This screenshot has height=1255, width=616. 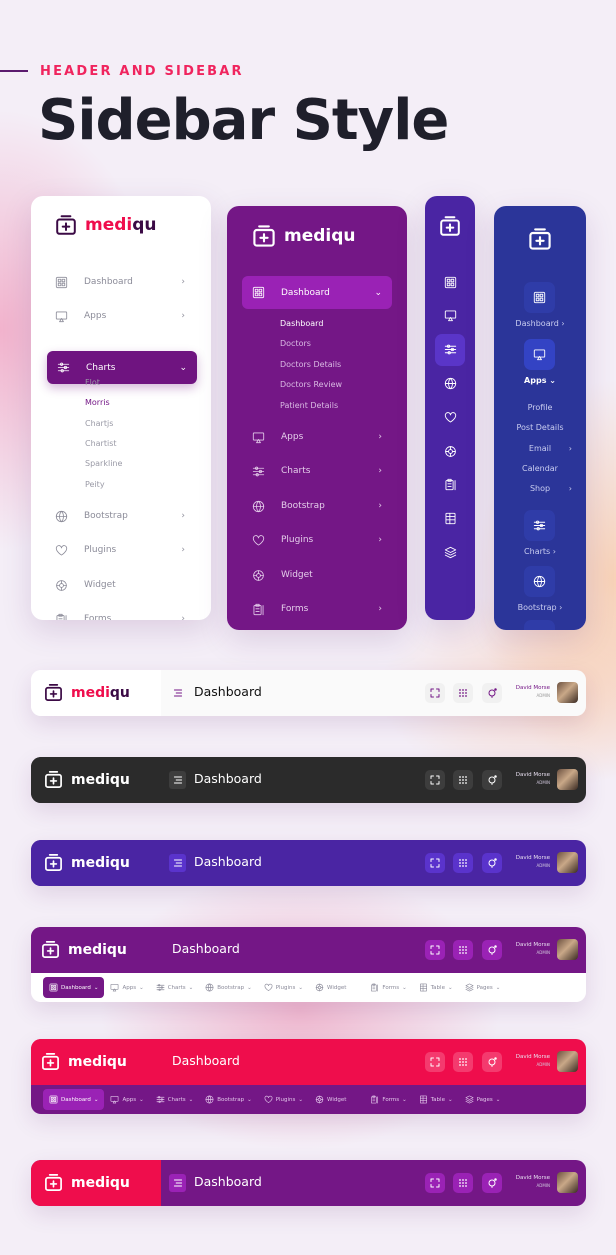 I want to click on compact-nav-label: Bootstrap ›, so click(x=540, y=607).